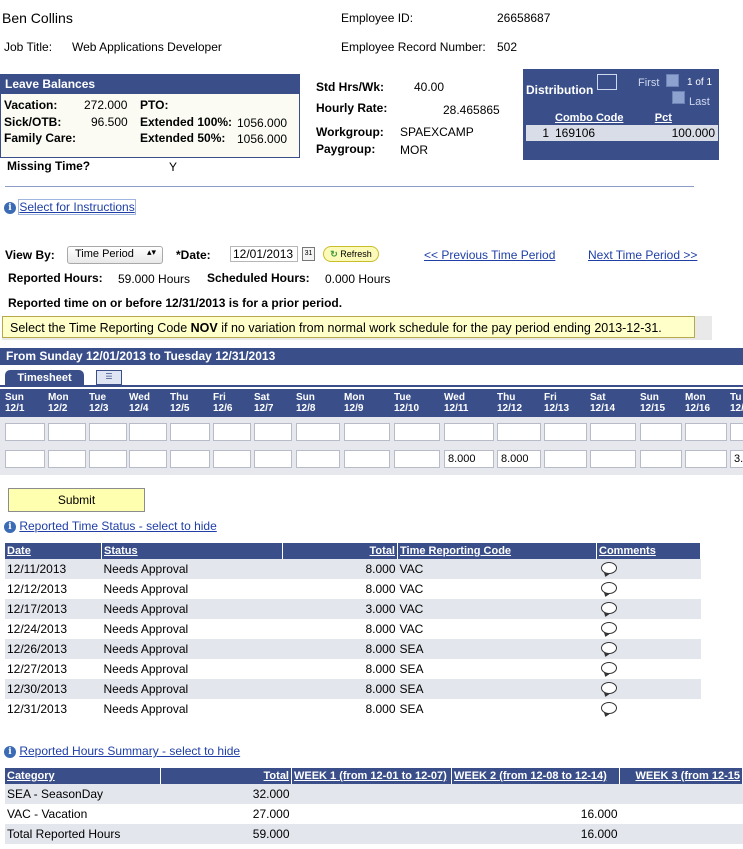 This screenshot has height=849, width=743. I want to click on day-date: 12/11, so click(456, 408).